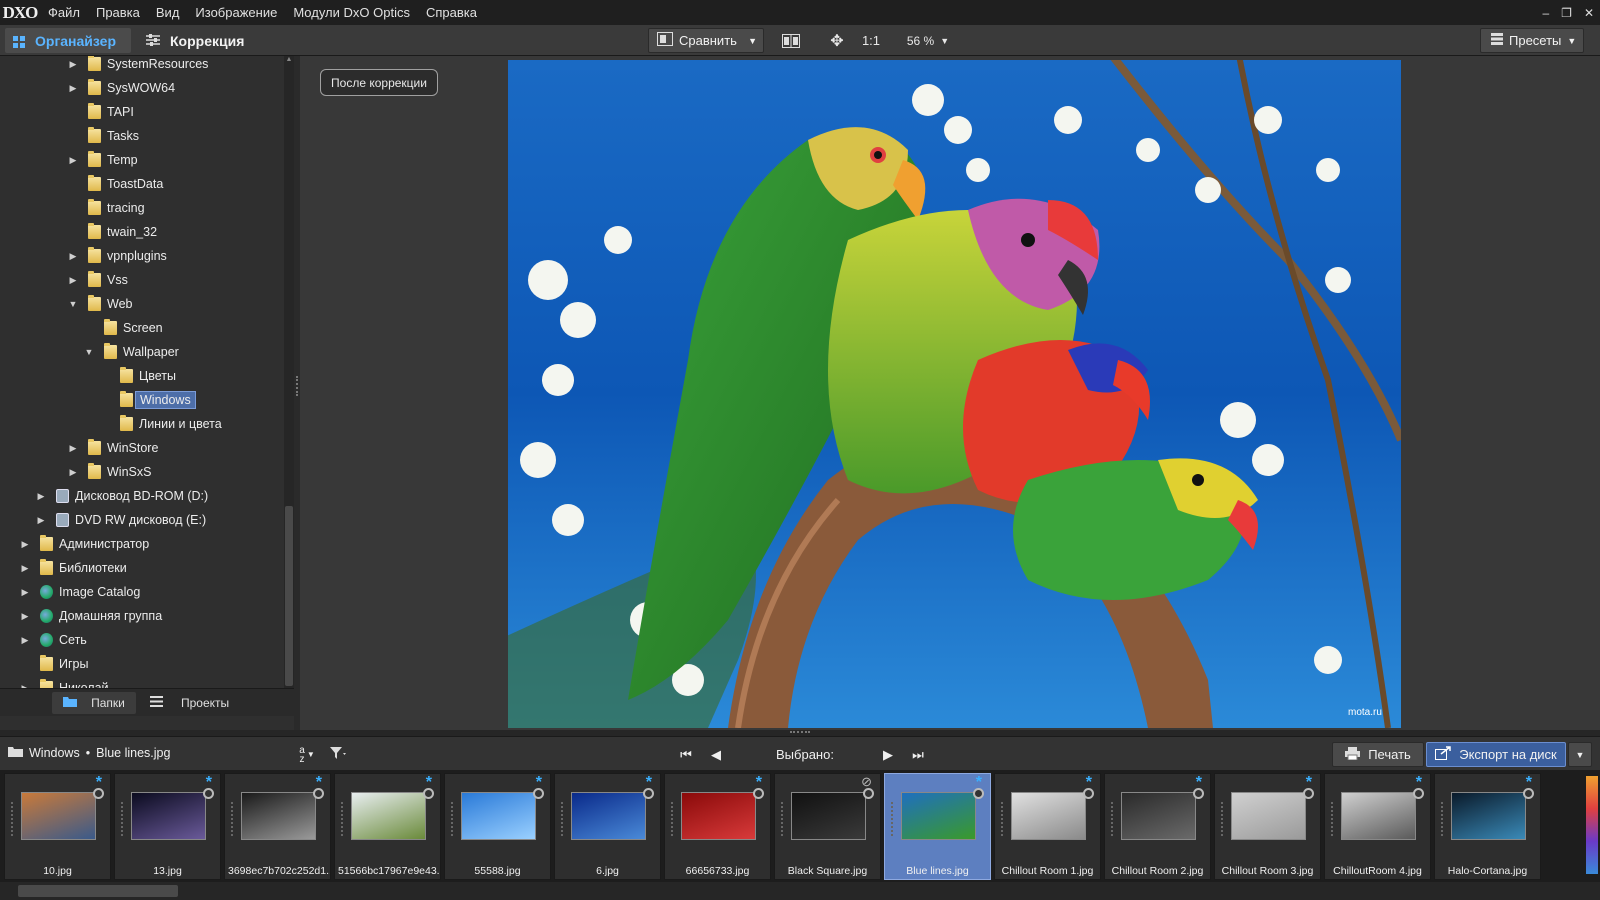 The height and width of the screenshot is (900, 1600). Describe the element at coordinates (168, 12) in the screenshot. I see `menu-view: Вид` at that location.